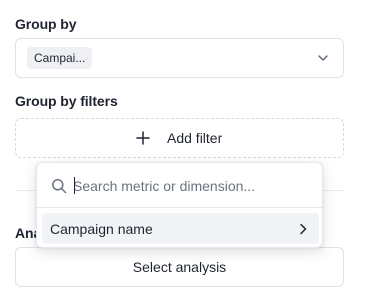 This screenshot has height=305, width=367. I want to click on add-filter-label: Add filter, so click(195, 138).